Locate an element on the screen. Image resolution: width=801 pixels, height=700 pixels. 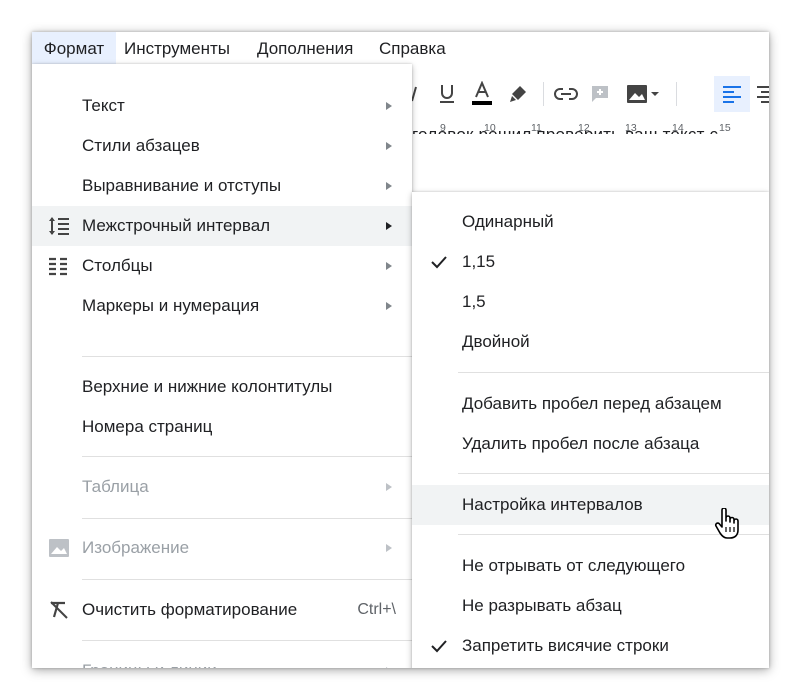
menu-item-label: Одинарный is located at coordinates (508, 221).